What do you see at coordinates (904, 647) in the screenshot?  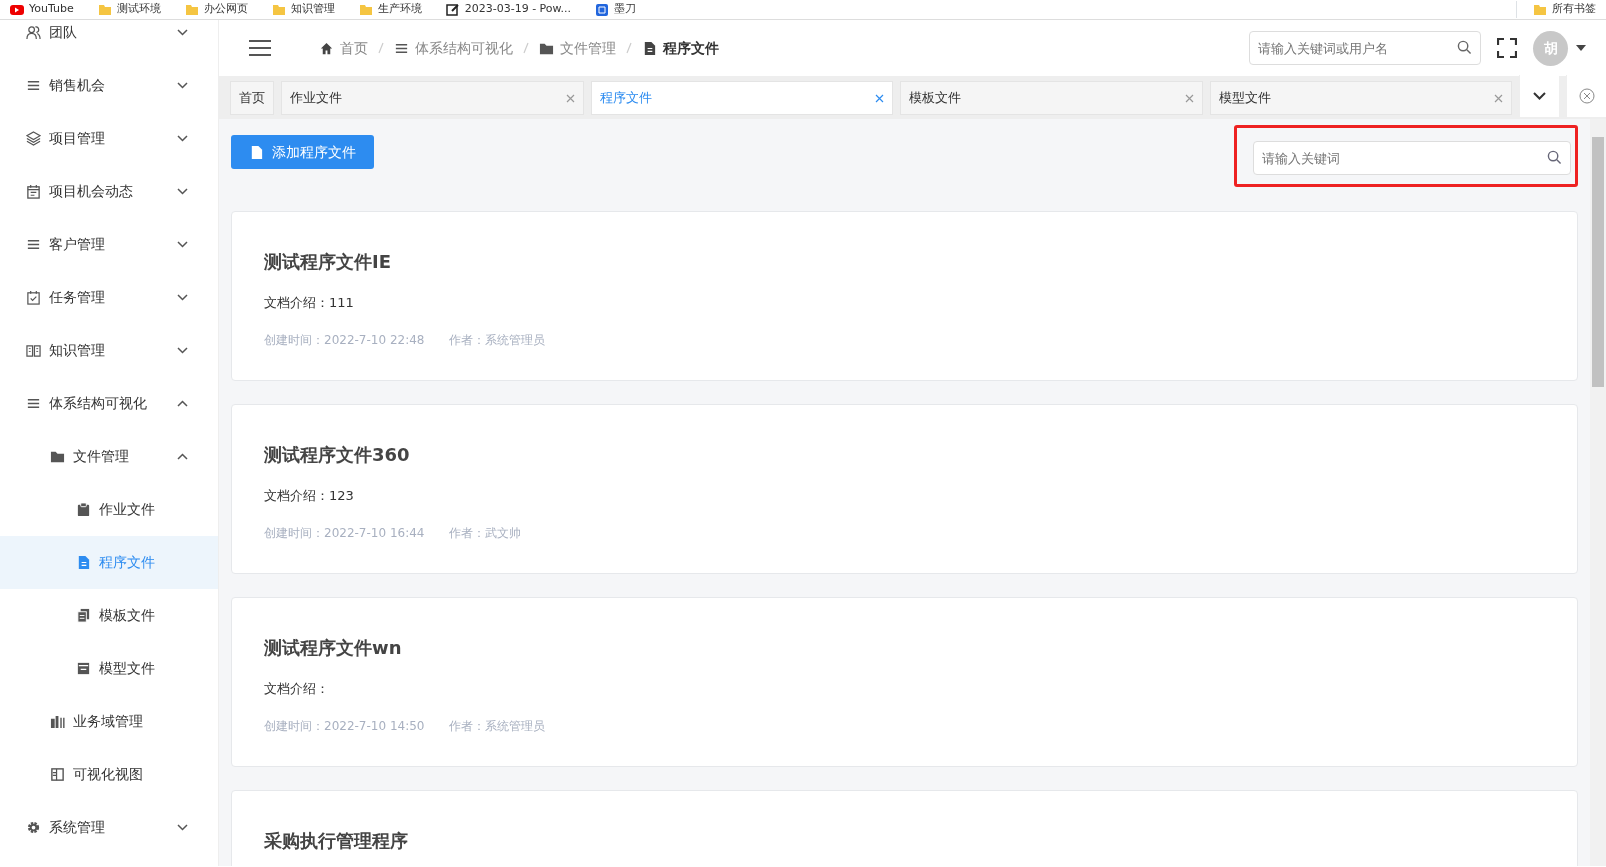 I see `document-title: 测试程序文件wn` at bounding box center [904, 647].